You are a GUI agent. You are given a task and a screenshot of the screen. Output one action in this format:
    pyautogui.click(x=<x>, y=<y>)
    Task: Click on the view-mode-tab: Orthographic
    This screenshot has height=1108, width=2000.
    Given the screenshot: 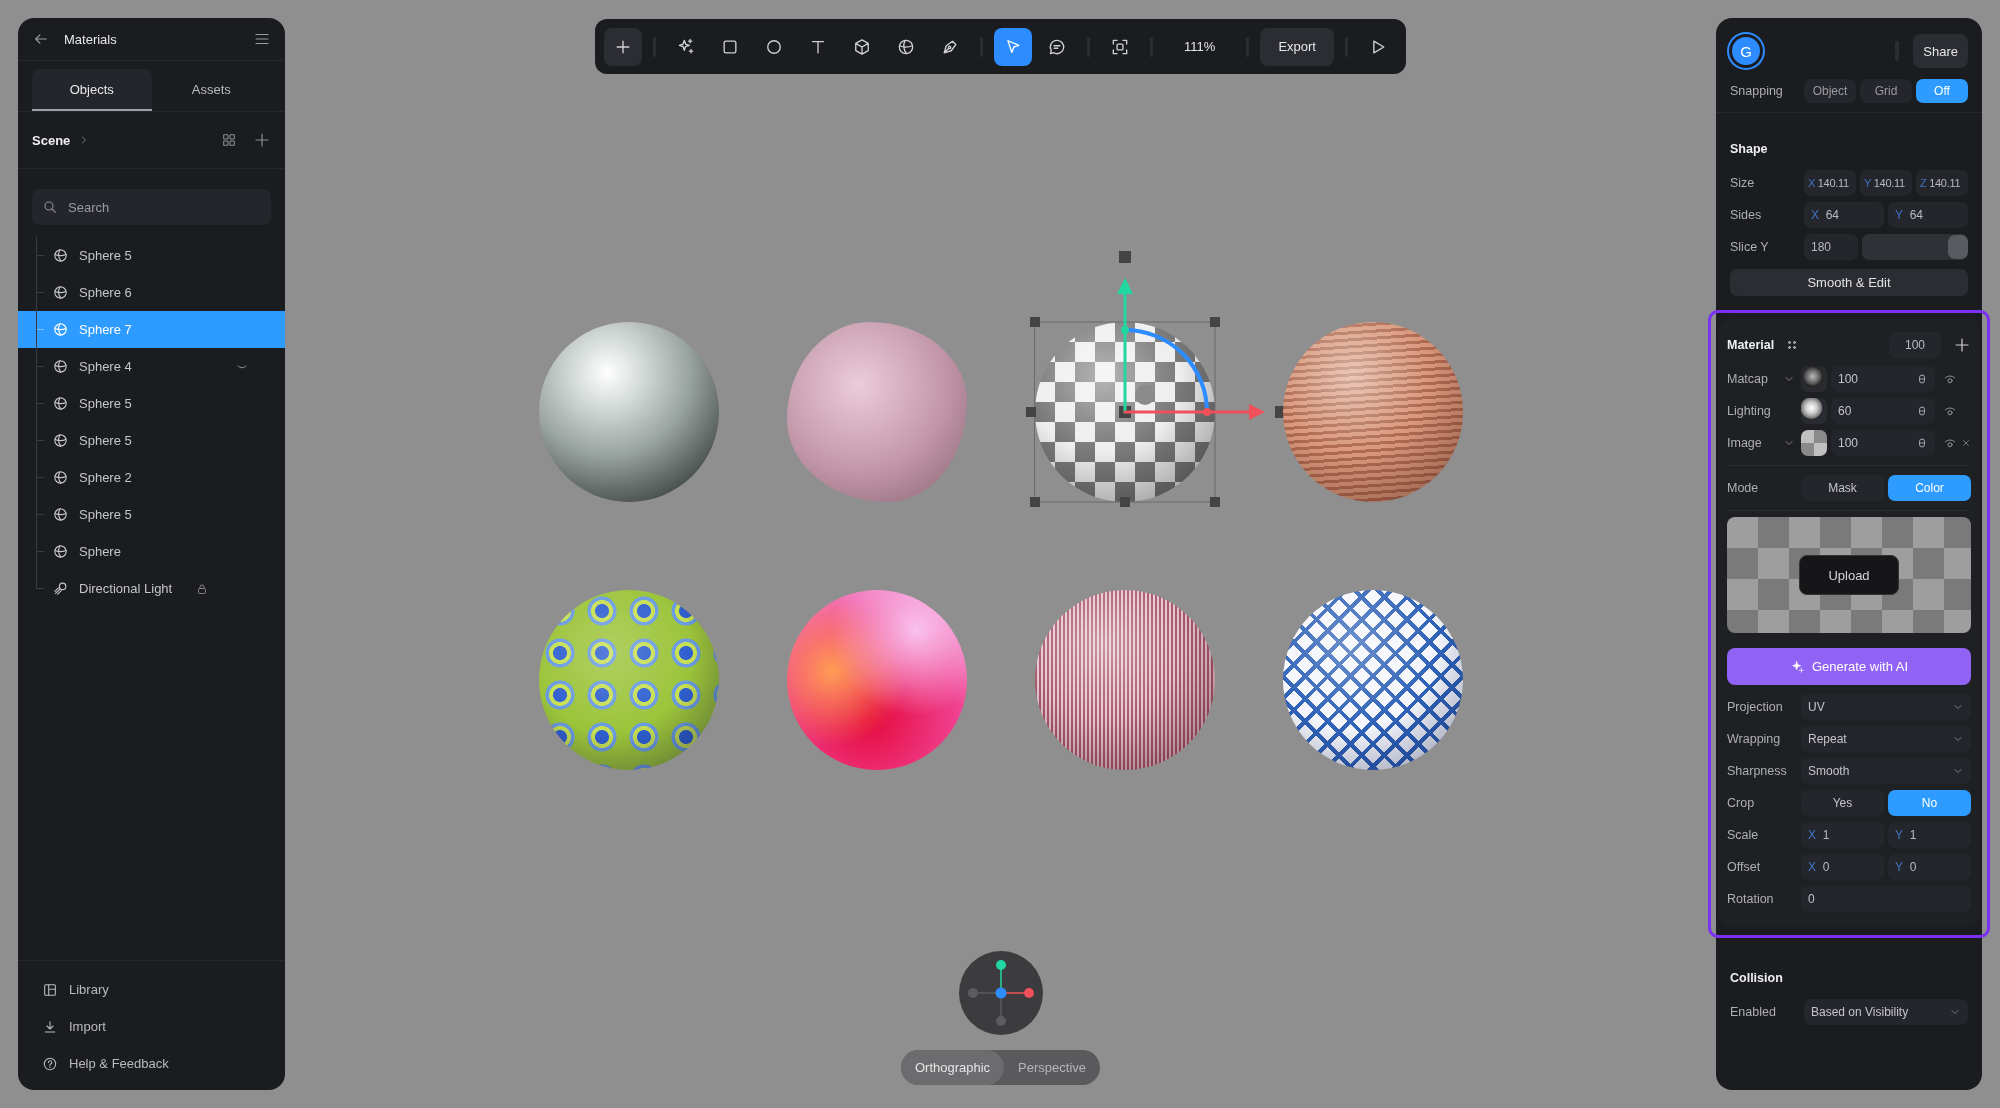 What is the action you would take?
    pyautogui.click(x=952, y=1067)
    